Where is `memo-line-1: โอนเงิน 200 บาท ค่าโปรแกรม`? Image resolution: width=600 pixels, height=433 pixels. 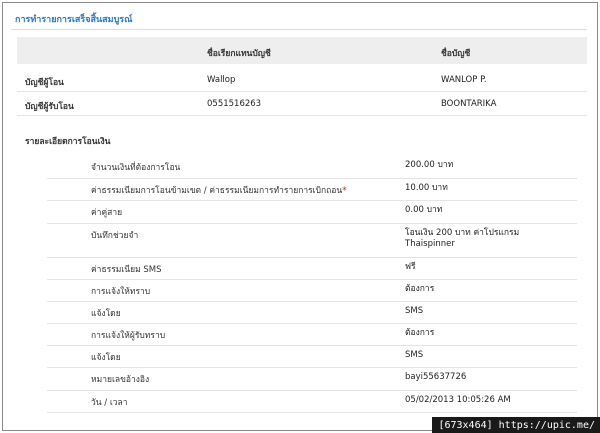
memo-line-1: โอนเงิน 200 บาท ค่าโปรแกรม is located at coordinates (462, 233).